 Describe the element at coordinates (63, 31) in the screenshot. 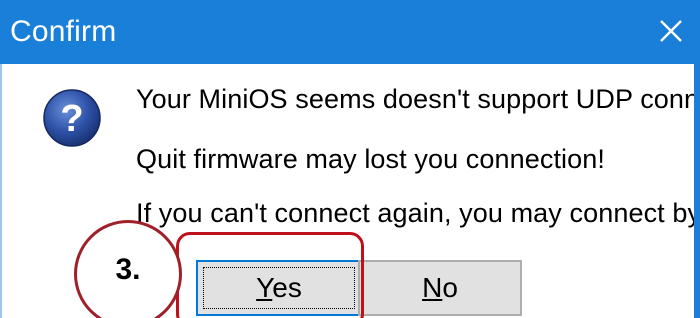

I see `dialog-title: Confirm` at that location.